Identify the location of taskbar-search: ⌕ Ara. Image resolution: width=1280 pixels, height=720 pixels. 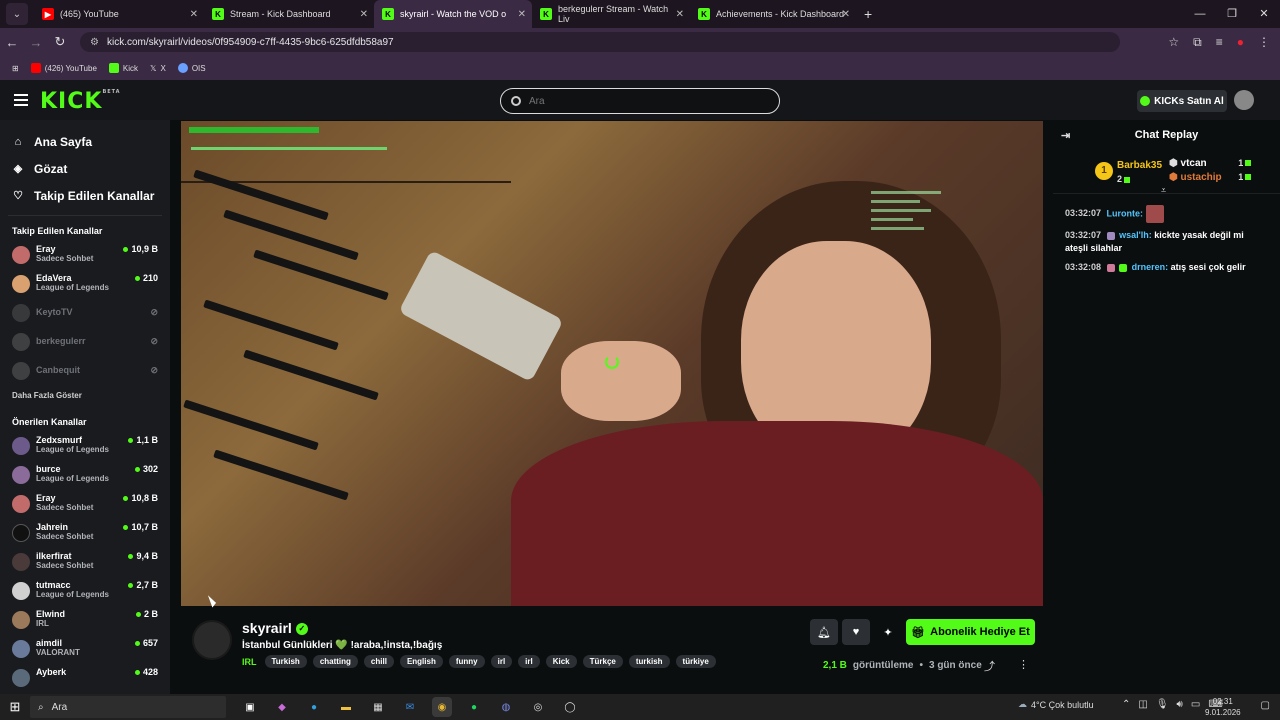
(128, 707).